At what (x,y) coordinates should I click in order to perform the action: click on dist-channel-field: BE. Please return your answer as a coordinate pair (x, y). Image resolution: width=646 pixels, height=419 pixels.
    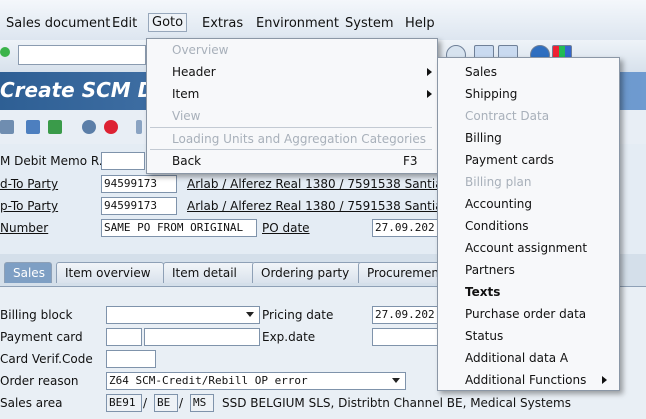
    Looking at the image, I should click on (166, 403).